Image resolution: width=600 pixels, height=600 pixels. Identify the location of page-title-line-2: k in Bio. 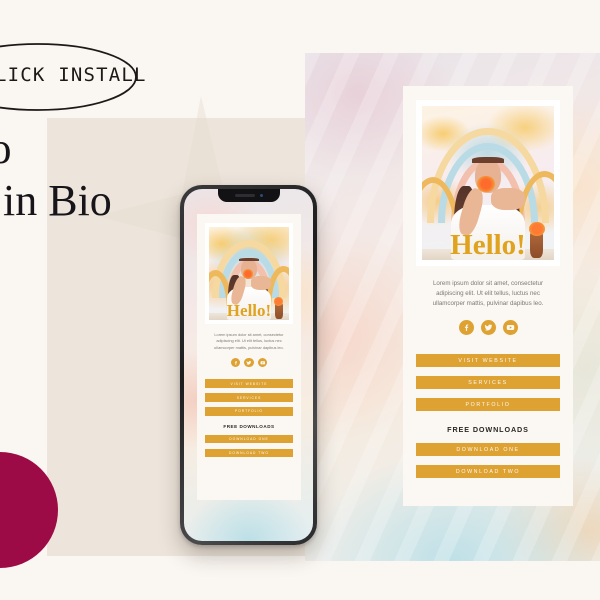
(56, 201).